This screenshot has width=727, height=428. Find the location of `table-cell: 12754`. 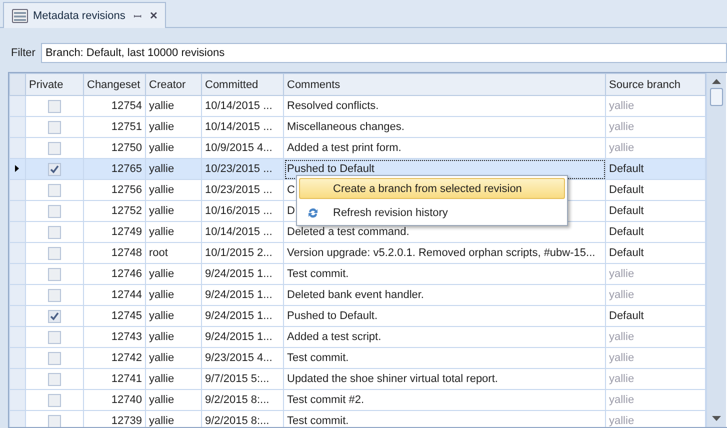

table-cell: 12754 is located at coordinates (126, 106).